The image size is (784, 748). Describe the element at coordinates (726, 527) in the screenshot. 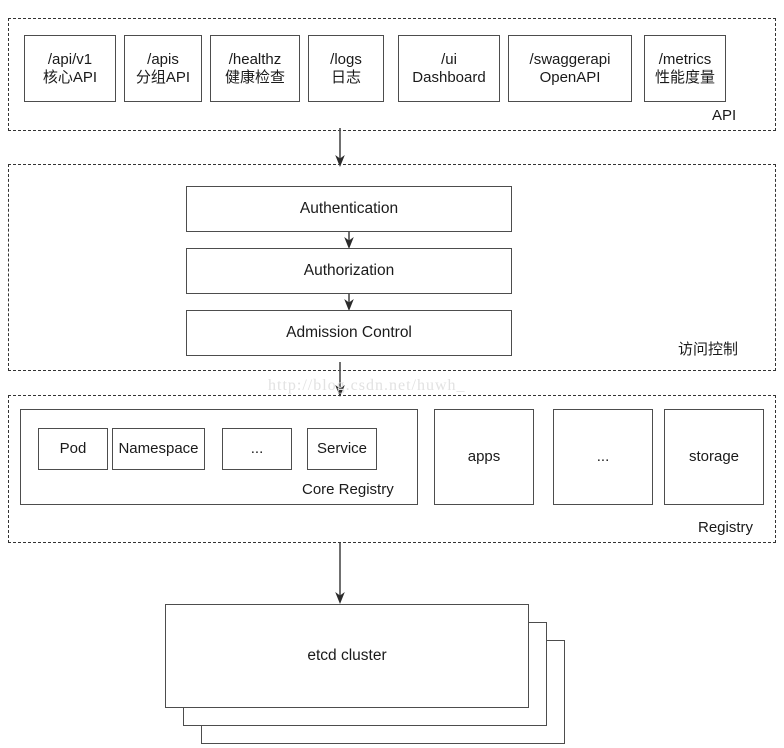

I see `registry-group-label: Registry` at that location.